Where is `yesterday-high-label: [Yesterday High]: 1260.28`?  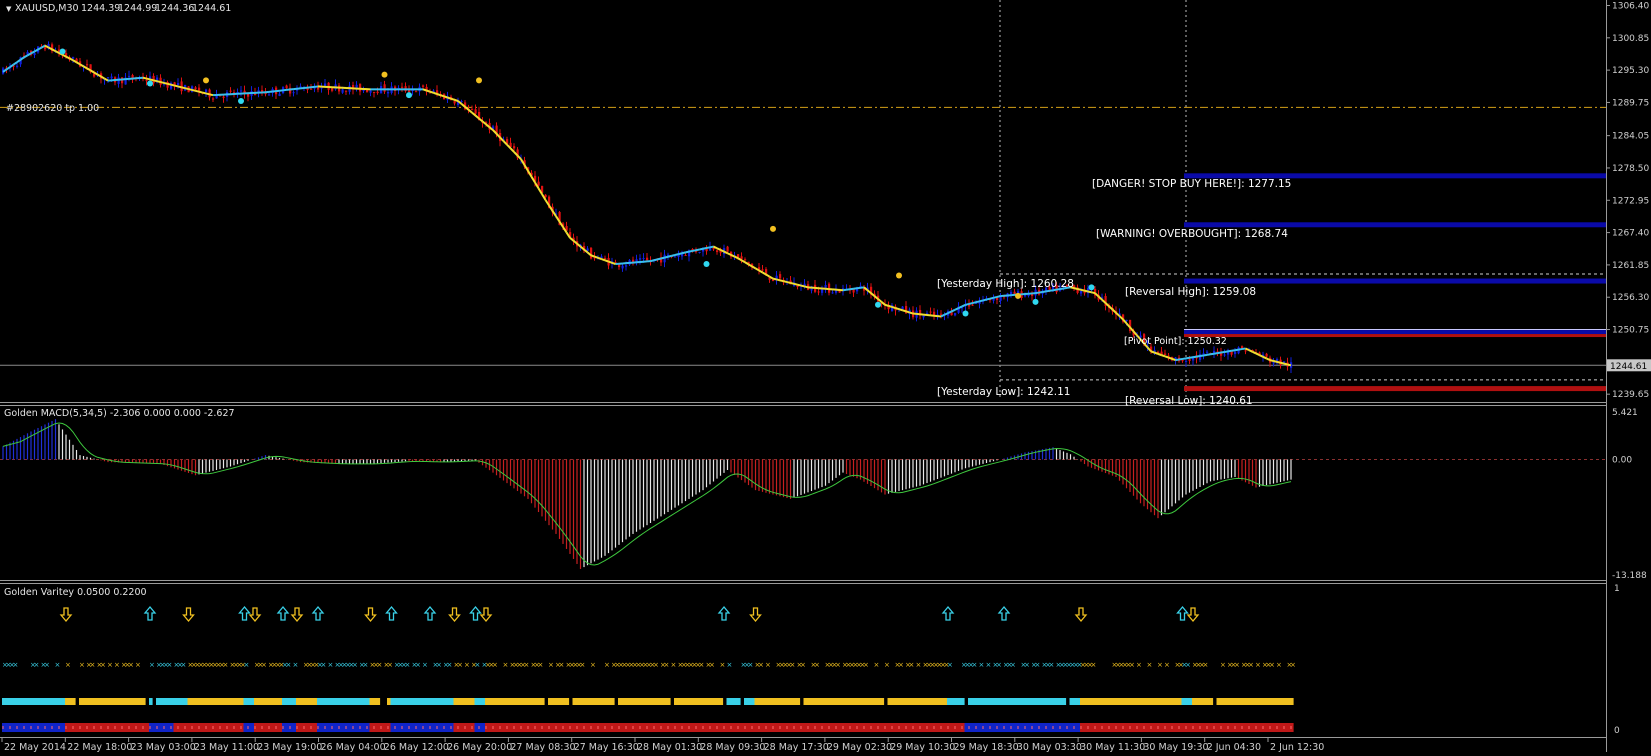 yesterday-high-label: [Yesterday High]: 1260.28 is located at coordinates (1005, 284).